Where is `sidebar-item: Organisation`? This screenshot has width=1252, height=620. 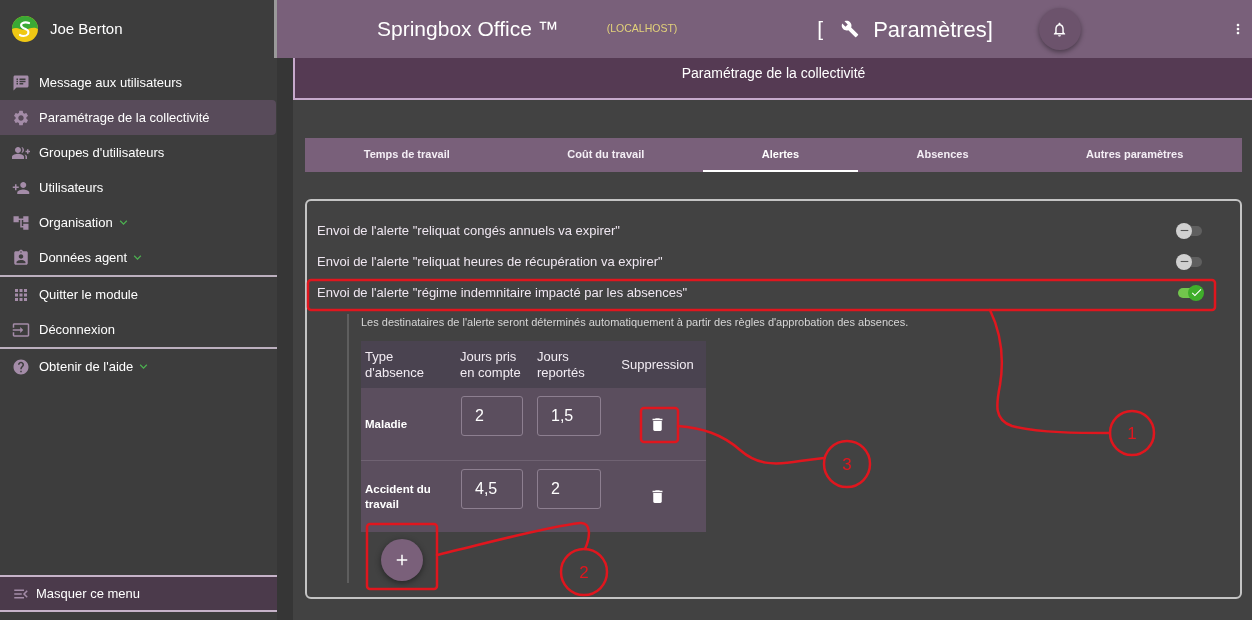
sidebar-item: Organisation is located at coordinates (138, 222).